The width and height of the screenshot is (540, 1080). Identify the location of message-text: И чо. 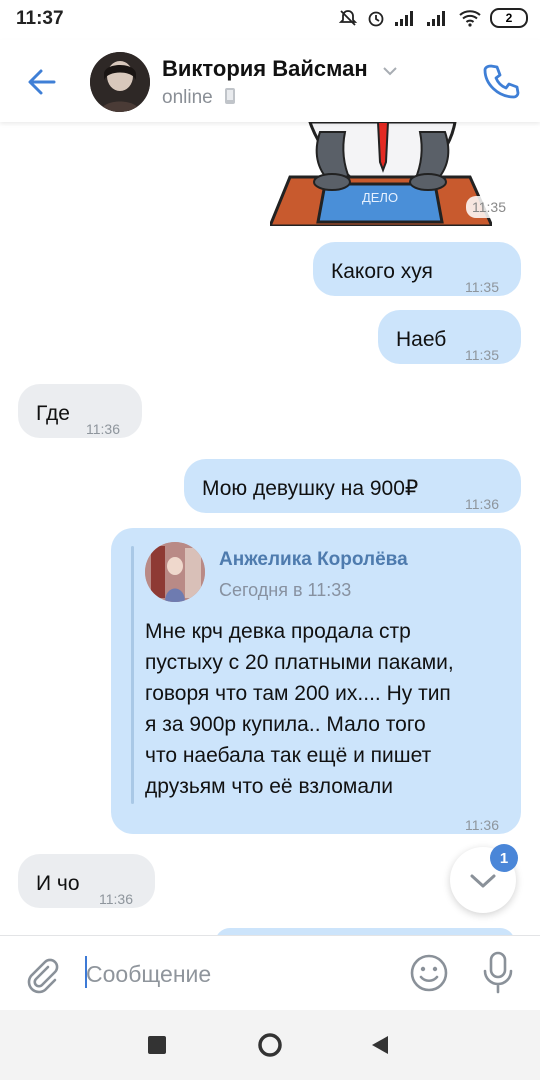
(58, 883).